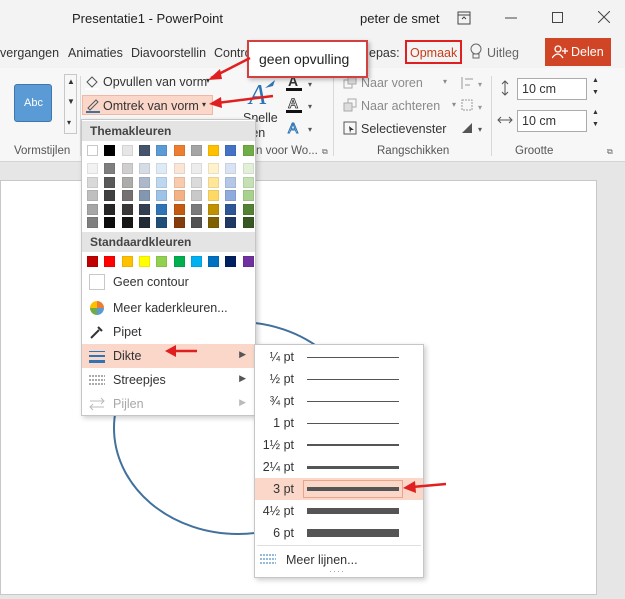 The height and width of the screenshot is (599, 625). I want to click on ribbon-display-icon, so click(464, 18).